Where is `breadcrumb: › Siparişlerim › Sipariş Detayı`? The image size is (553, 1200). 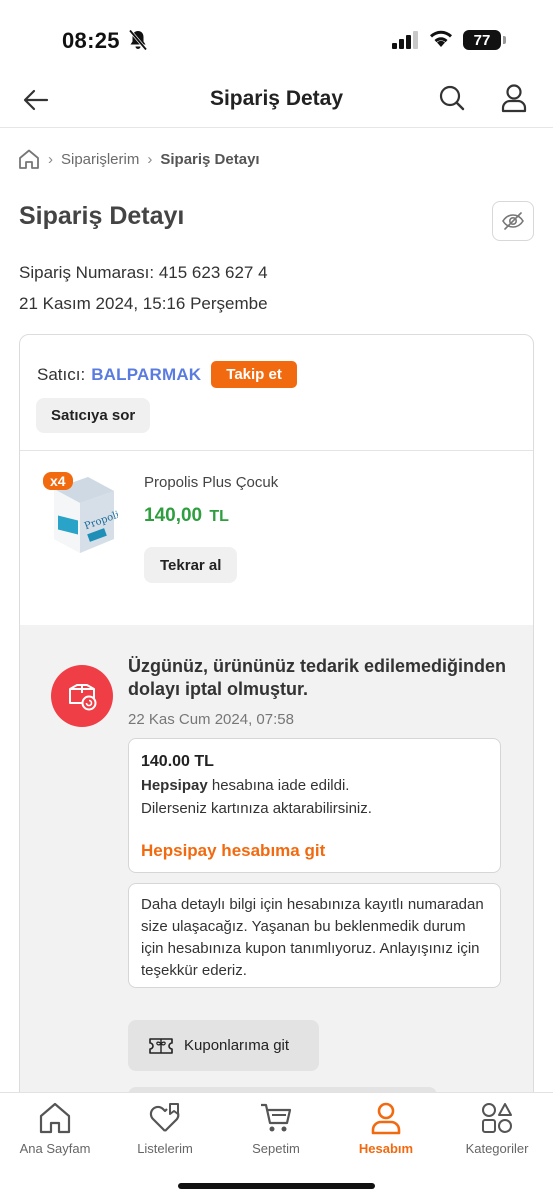 breadcrumb: › Siparişlerim › Sipariş Detayı is located at coordinates (139, 159).